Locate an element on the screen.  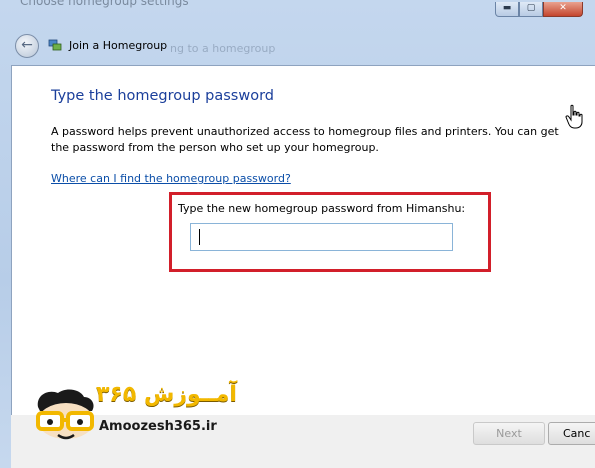
maximize-button: ▢ is located at coordinates (531, 9).